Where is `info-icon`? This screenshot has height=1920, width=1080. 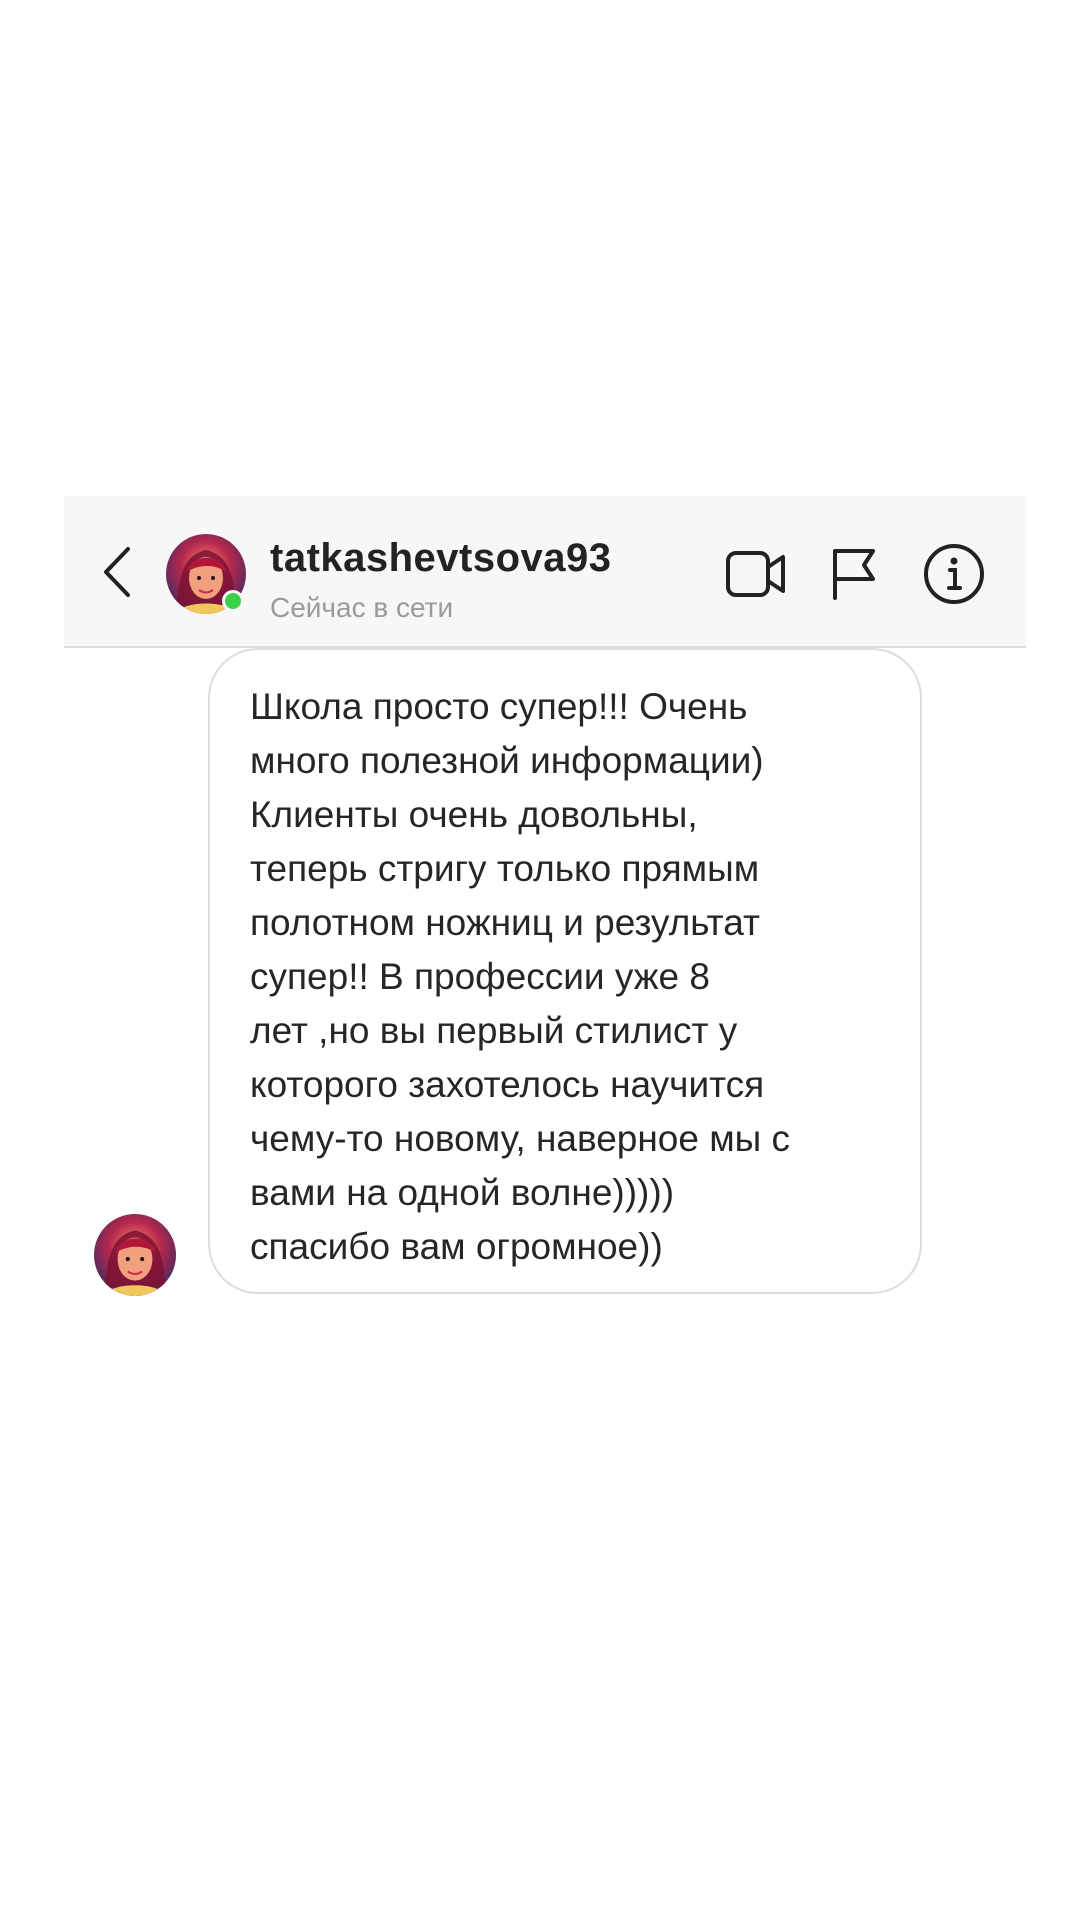 info-icon is located at coordinates (954, 574).